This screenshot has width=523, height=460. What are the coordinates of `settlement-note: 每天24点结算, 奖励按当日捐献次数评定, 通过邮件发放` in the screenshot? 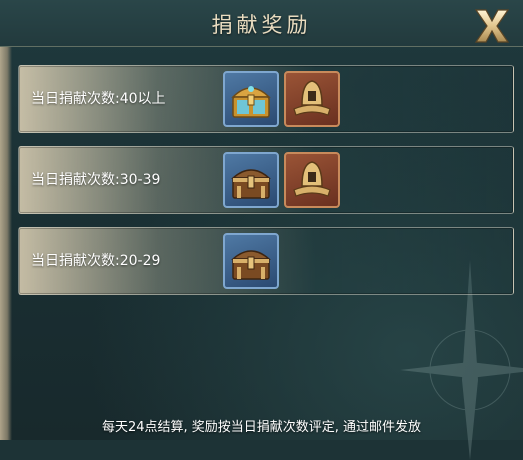 It's located at (261, 427).